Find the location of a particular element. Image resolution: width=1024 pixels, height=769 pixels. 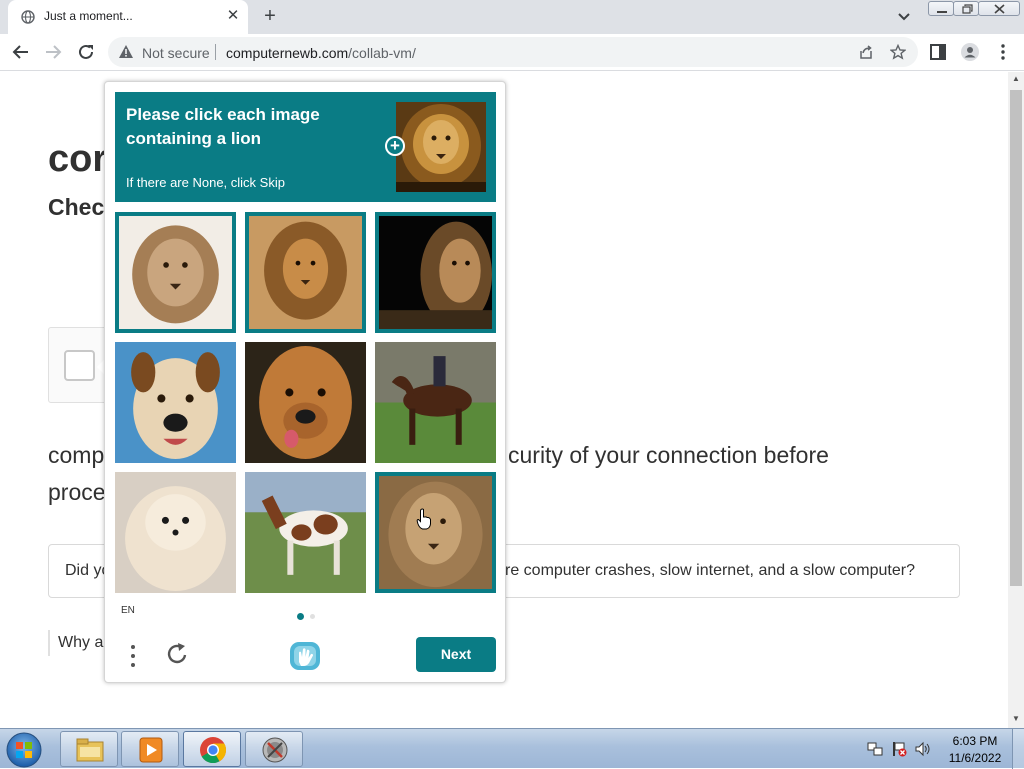

prompt-subtitle: If there are None, click Skip is located at coordinates (205, 182).